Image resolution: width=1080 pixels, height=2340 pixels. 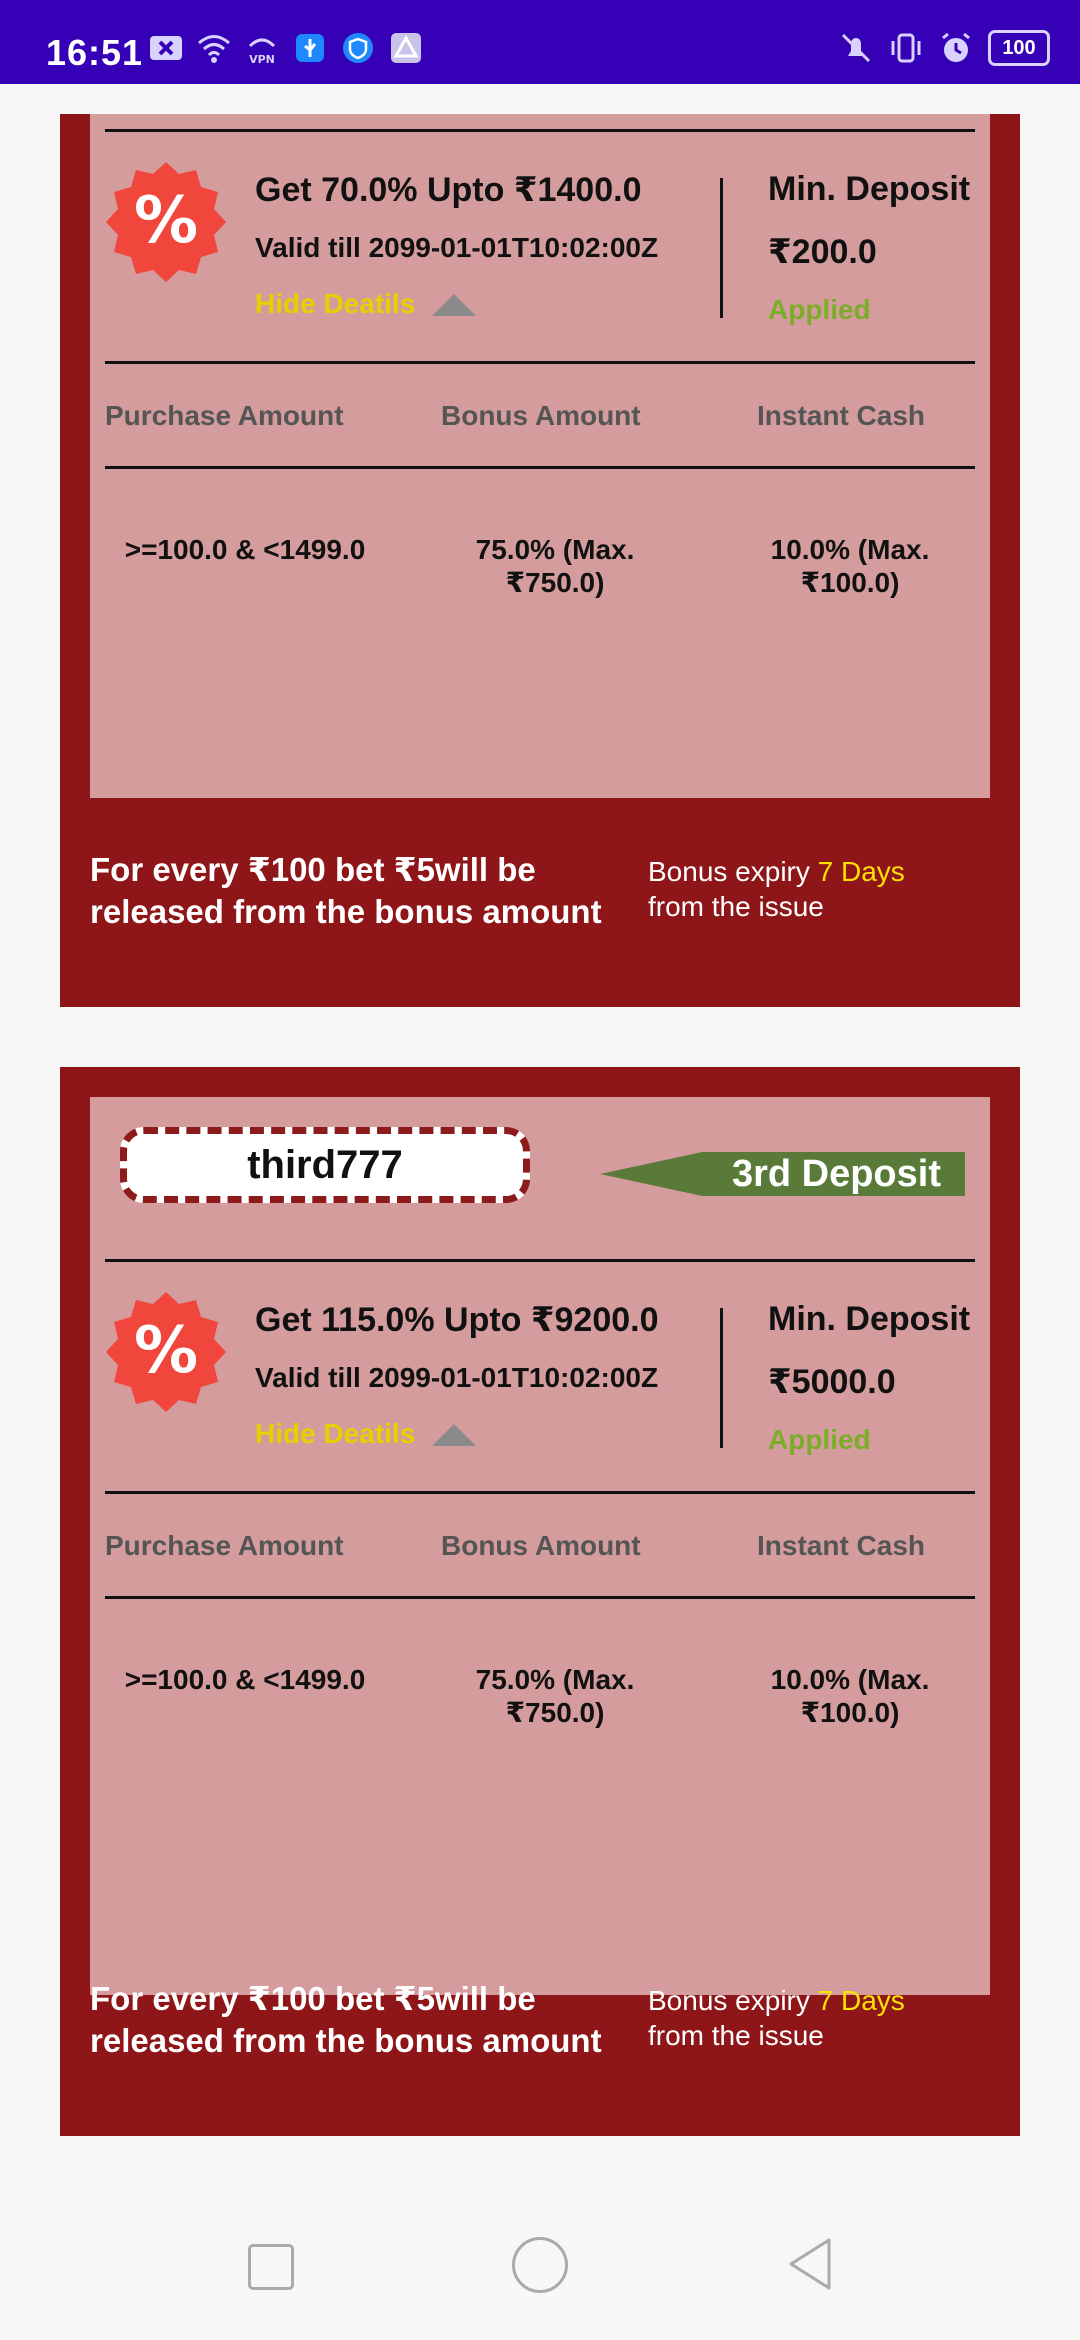 I want to click on offer-title: Get 115.0% Upto ₹9200.0, so click(x=457, y=1320).